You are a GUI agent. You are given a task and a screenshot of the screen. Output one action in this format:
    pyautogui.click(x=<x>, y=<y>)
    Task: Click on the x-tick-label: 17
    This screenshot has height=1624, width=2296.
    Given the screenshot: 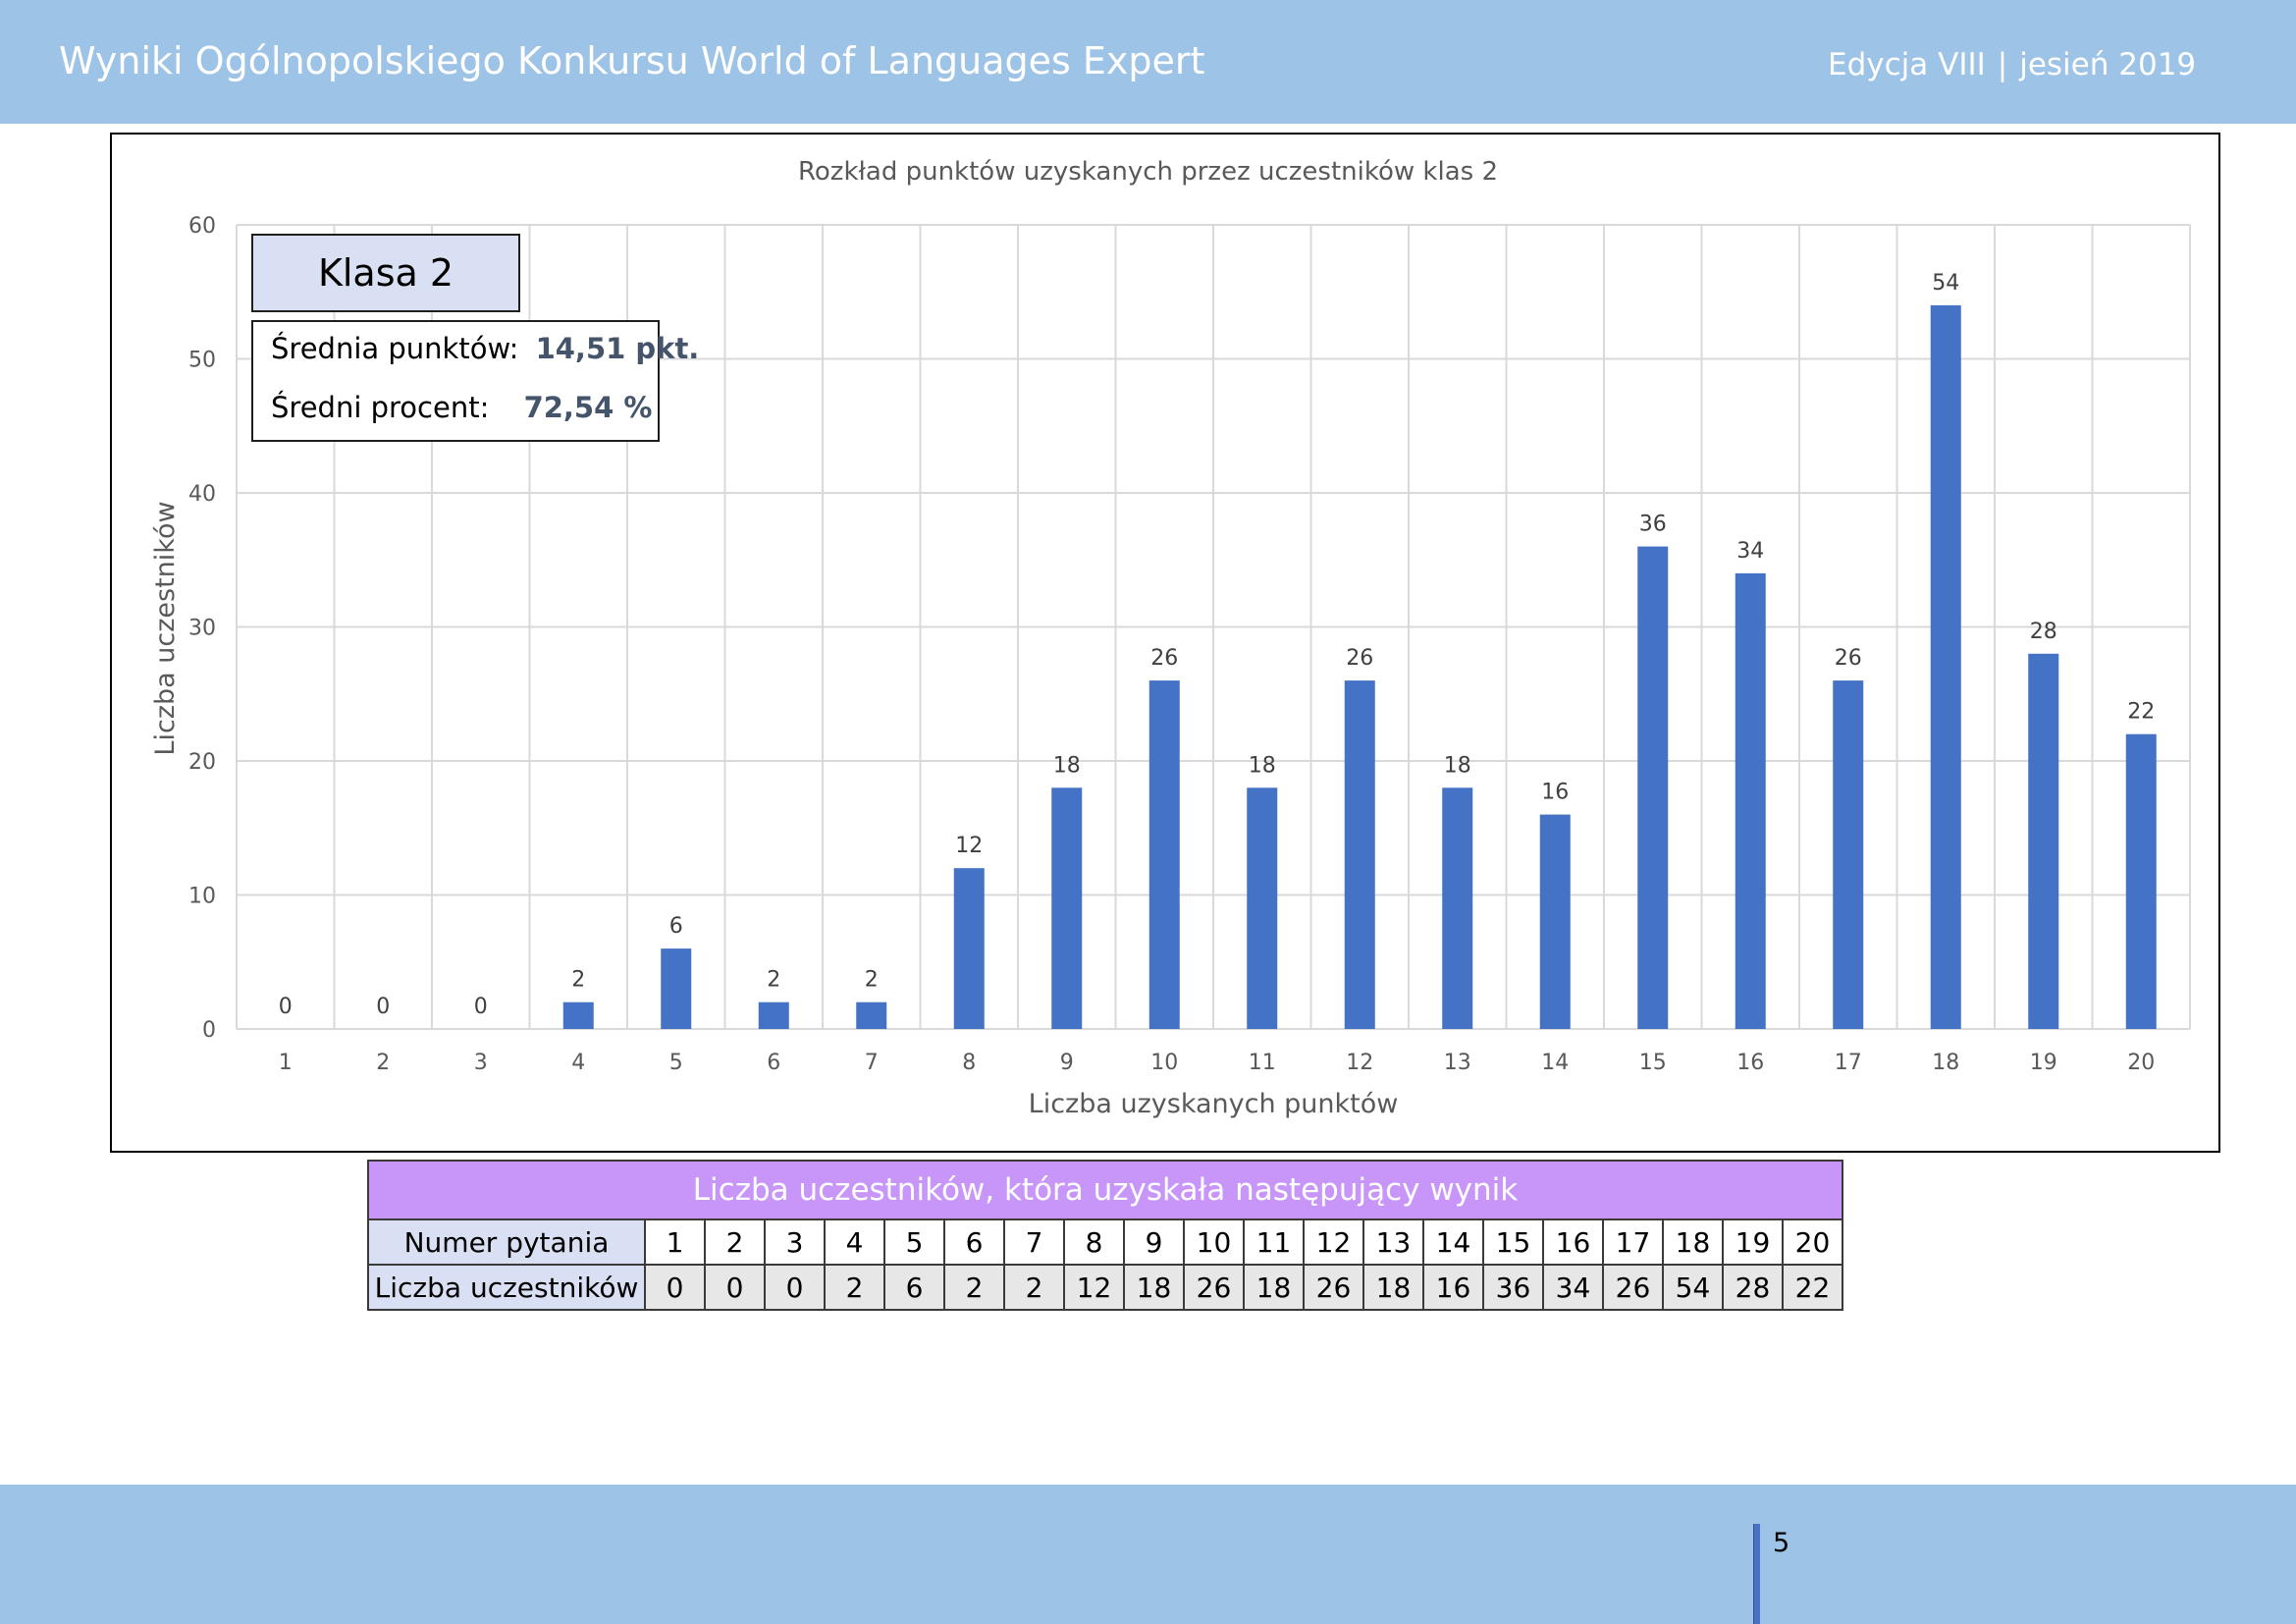 What is the action you would take?
    pyautogui.click(x=1849, y=1063)
    